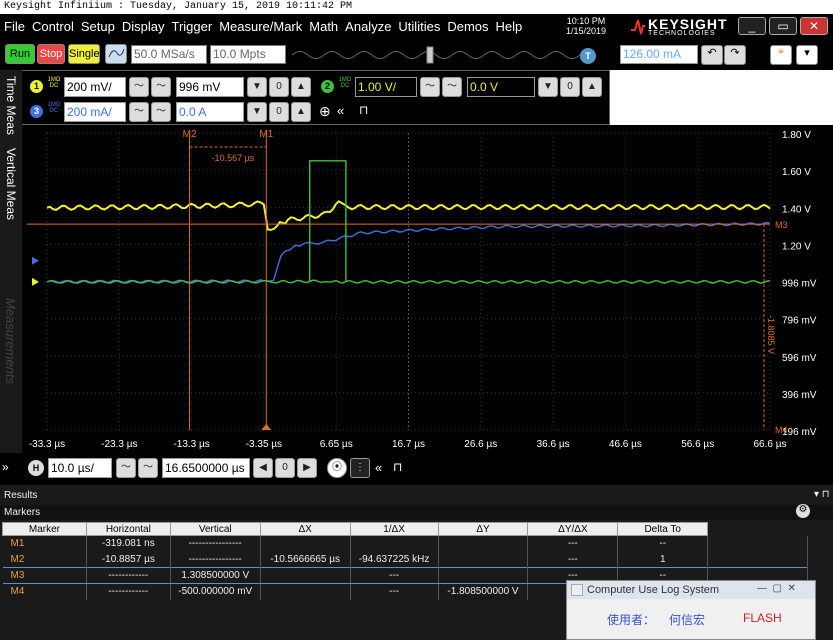 The height and width of the screenshot is (640, 833). What do you see at coordinates (799, 284) in the screenshot?
I see `y-tick-label: 996 mV` at bounding box center [799, 284].